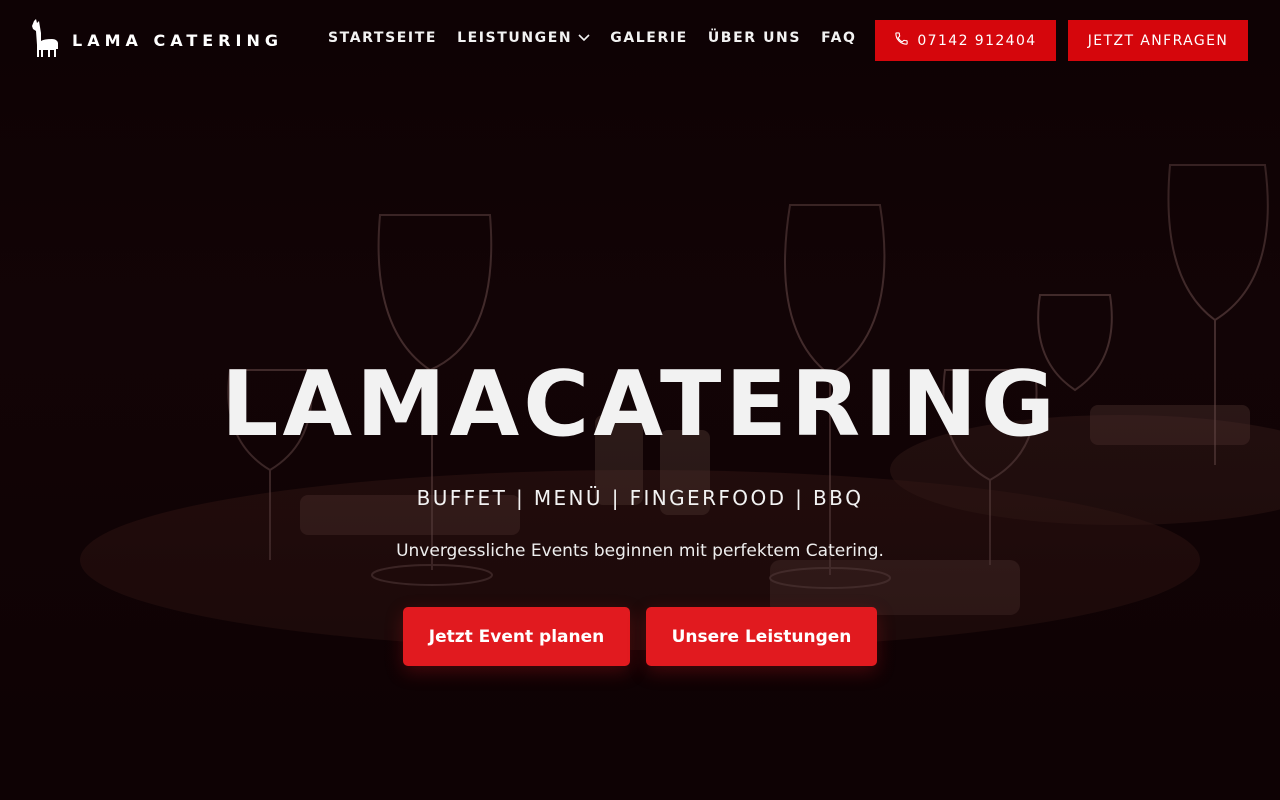 This screenshot has height=800, width=1280. I want to click on llama-icon, so click(45, 40).